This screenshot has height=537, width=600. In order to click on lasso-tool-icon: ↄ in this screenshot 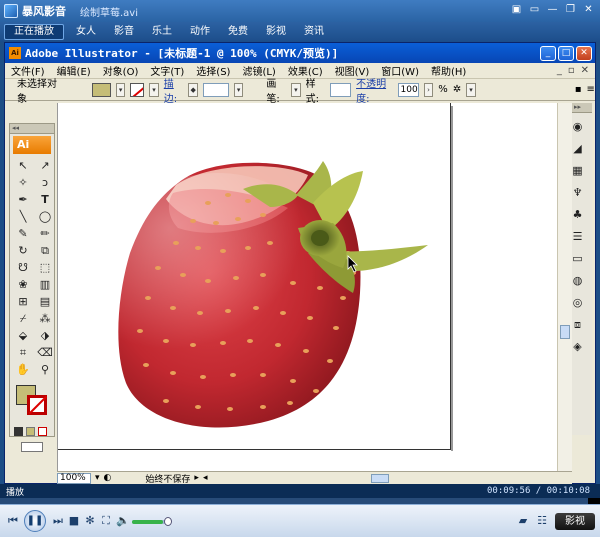, I will do `click(45, 182)`.